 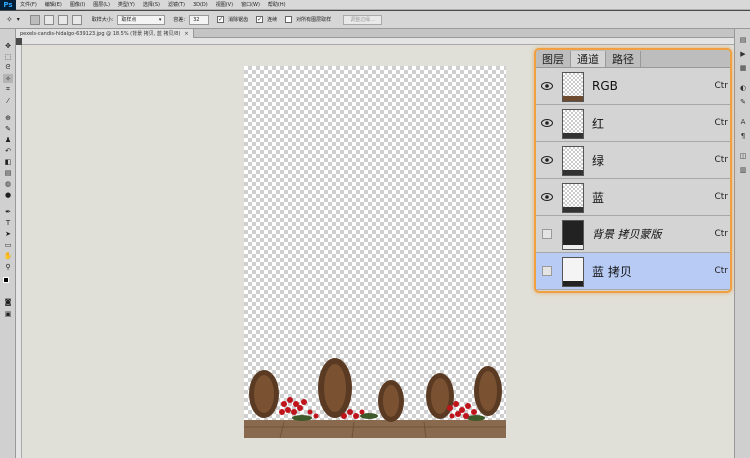 What do you see at coordinates (314, 20) in the screenshot?
I see `sample-all-layers-label: 对所有图层取样` at bounding box center [314, 20].